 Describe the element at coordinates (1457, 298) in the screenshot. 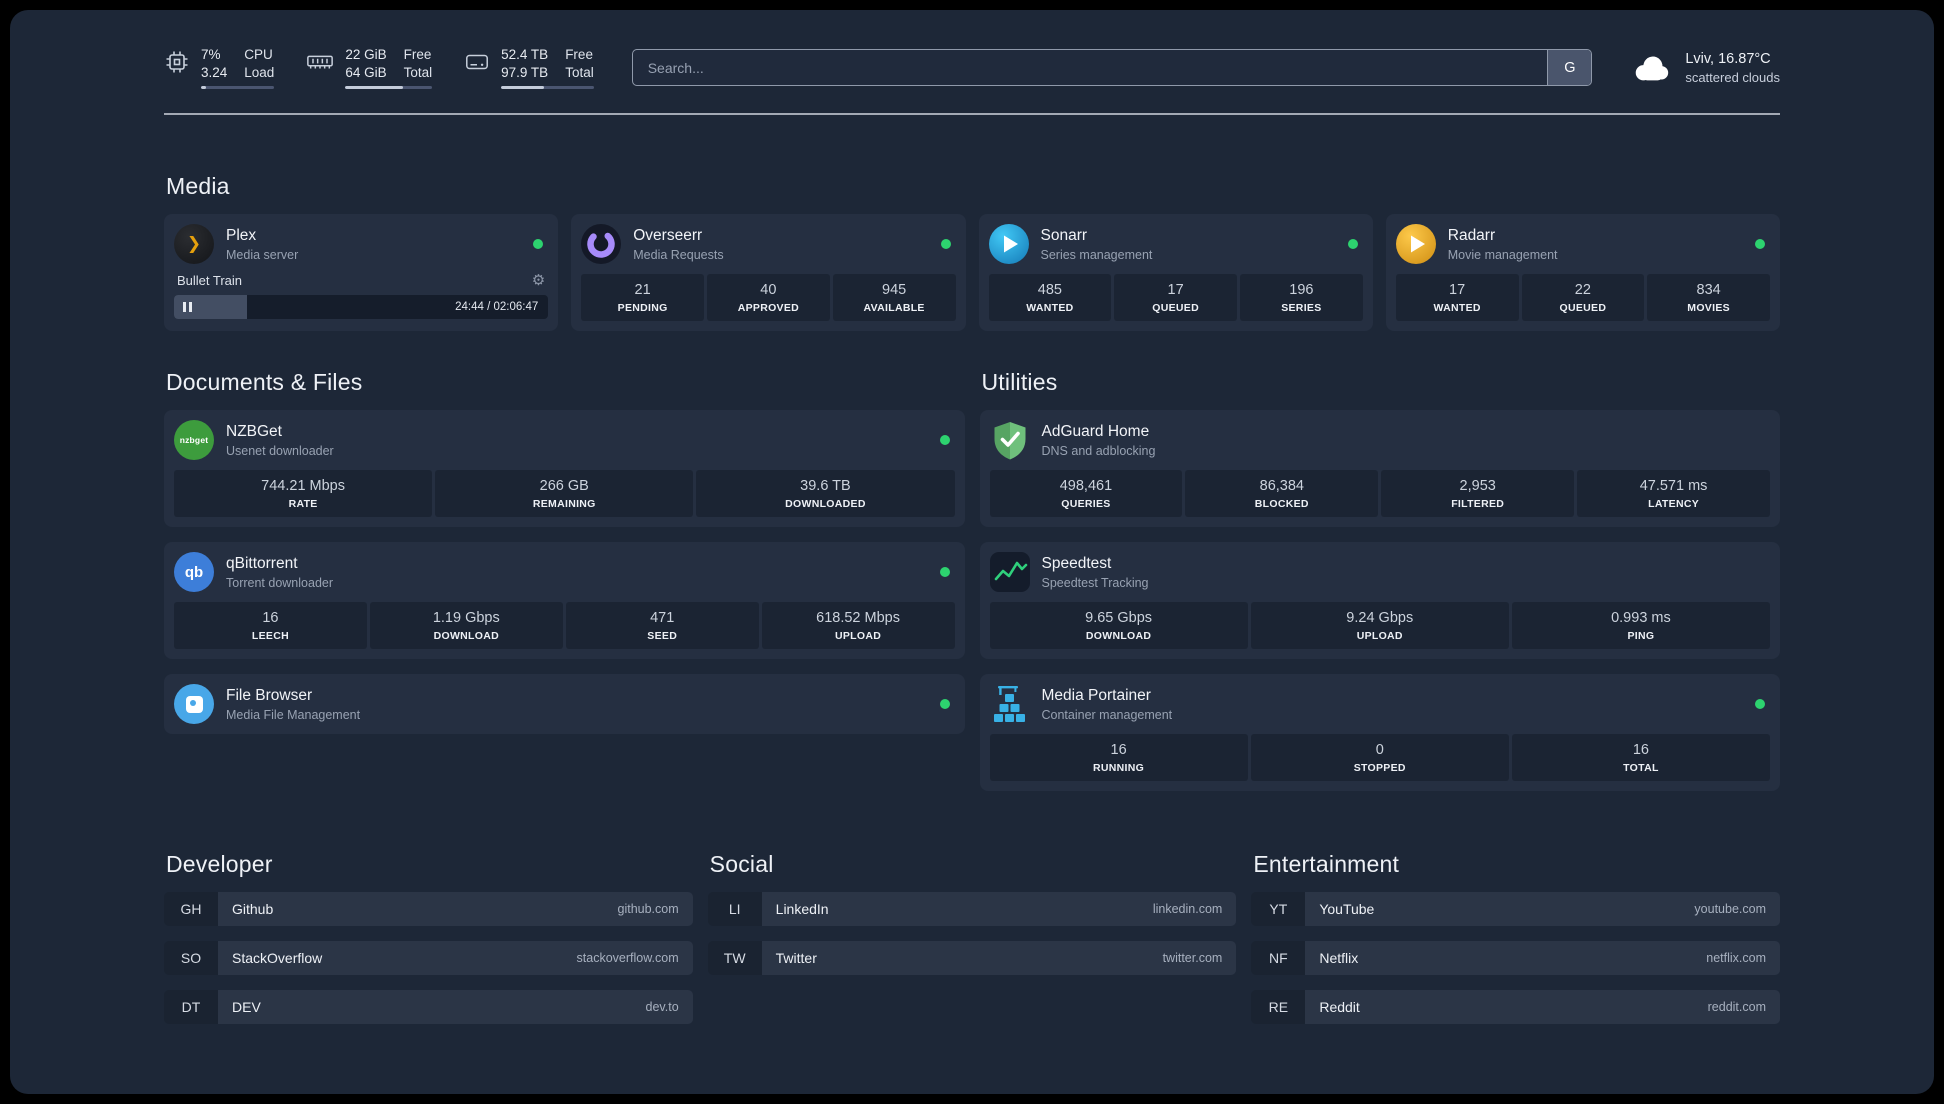

I see `stat-wanted: 17 WANTED` at that location.